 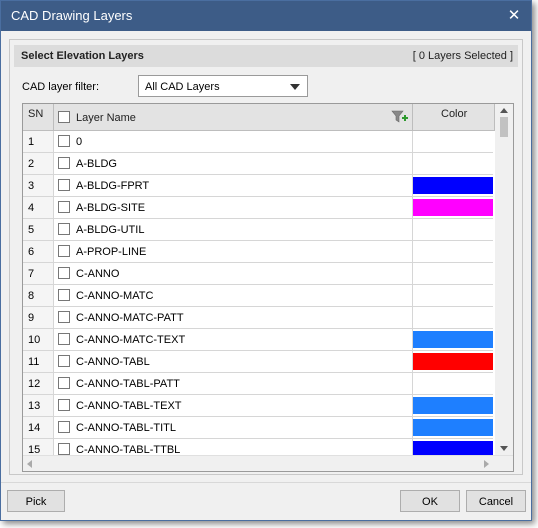 What do you see at coordinates (258, 274) in the screenshot?
I see `table-row: 7 C-ANNO` at bounding box center [258, 274].